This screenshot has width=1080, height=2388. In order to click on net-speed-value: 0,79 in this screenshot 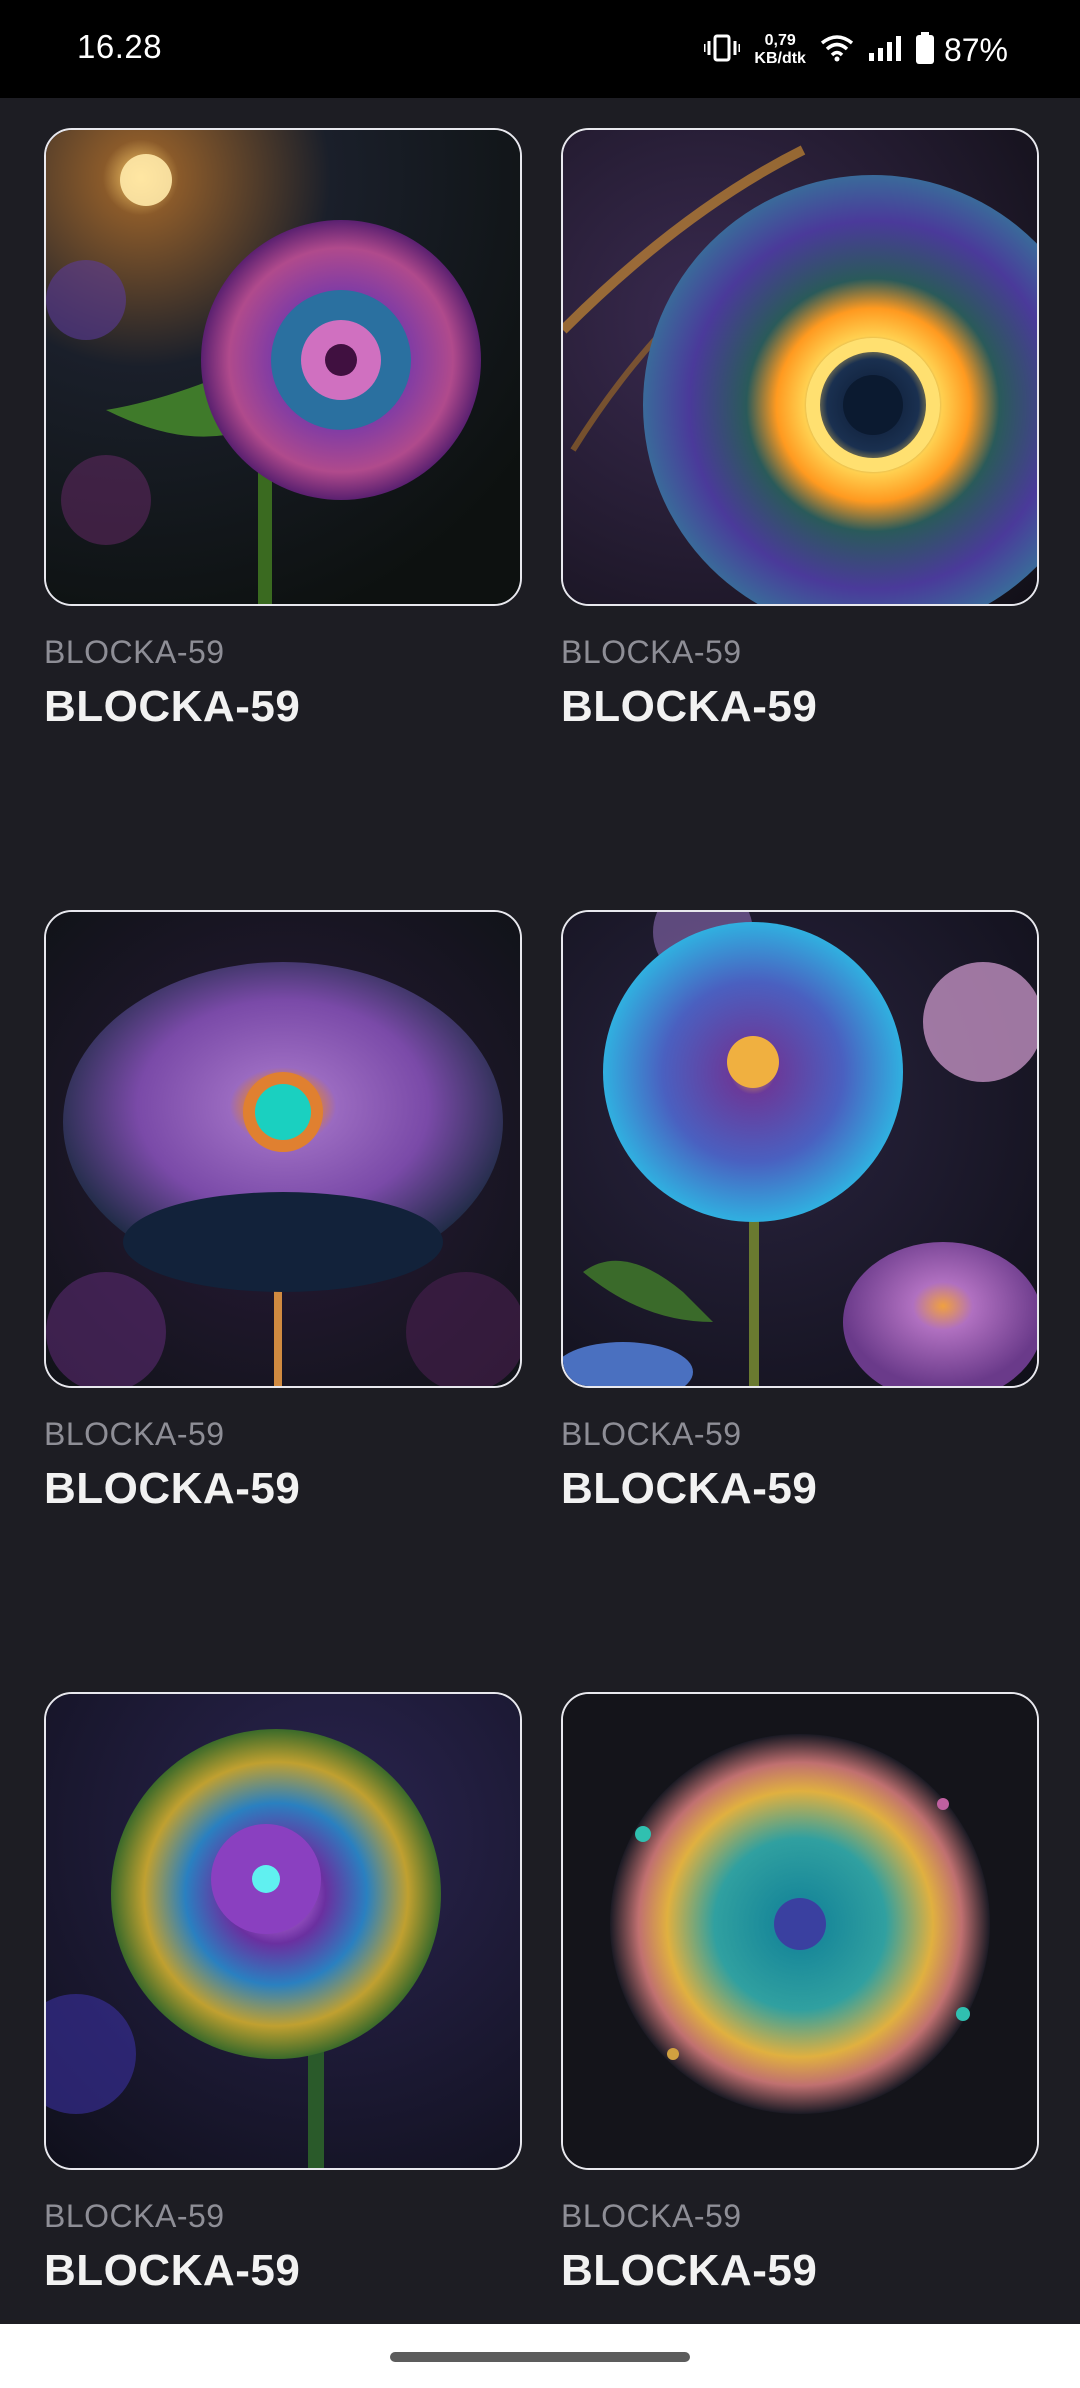, I will do `click(780, 40)`.